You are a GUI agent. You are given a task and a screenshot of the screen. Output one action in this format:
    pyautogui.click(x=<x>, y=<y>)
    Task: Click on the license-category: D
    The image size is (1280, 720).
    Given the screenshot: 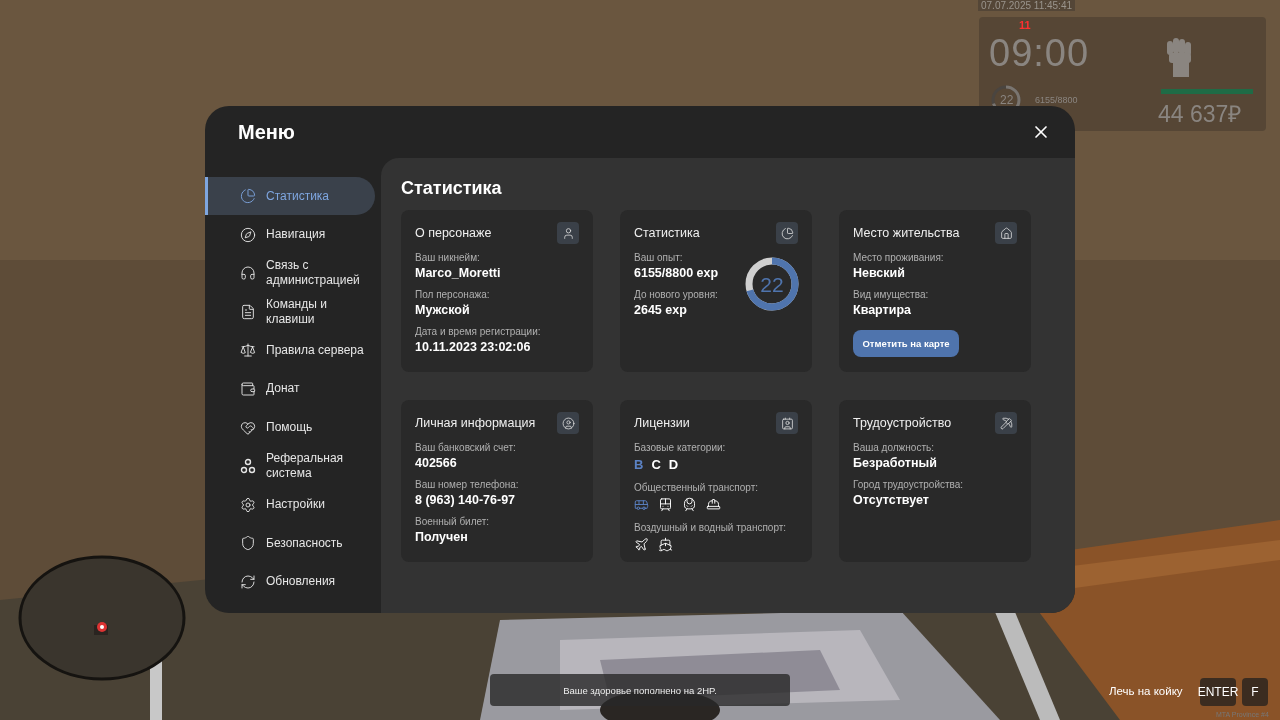 What is the action you would take?
    pyautogui.click(x=673, y=464)
    